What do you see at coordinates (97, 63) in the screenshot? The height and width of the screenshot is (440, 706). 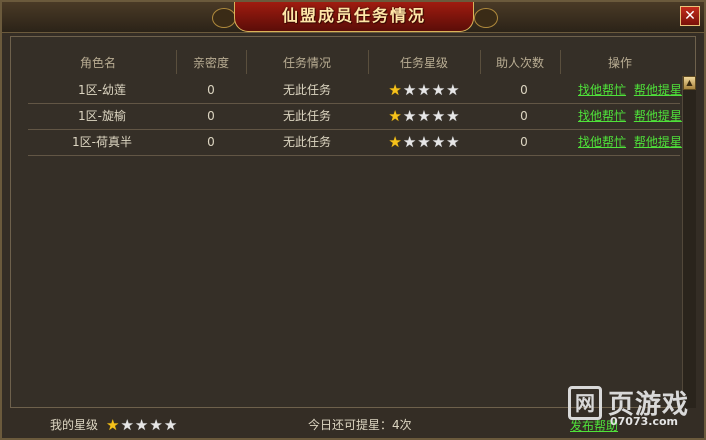 I see `header-role-name: 角色名` at bounding box center [97, 63].